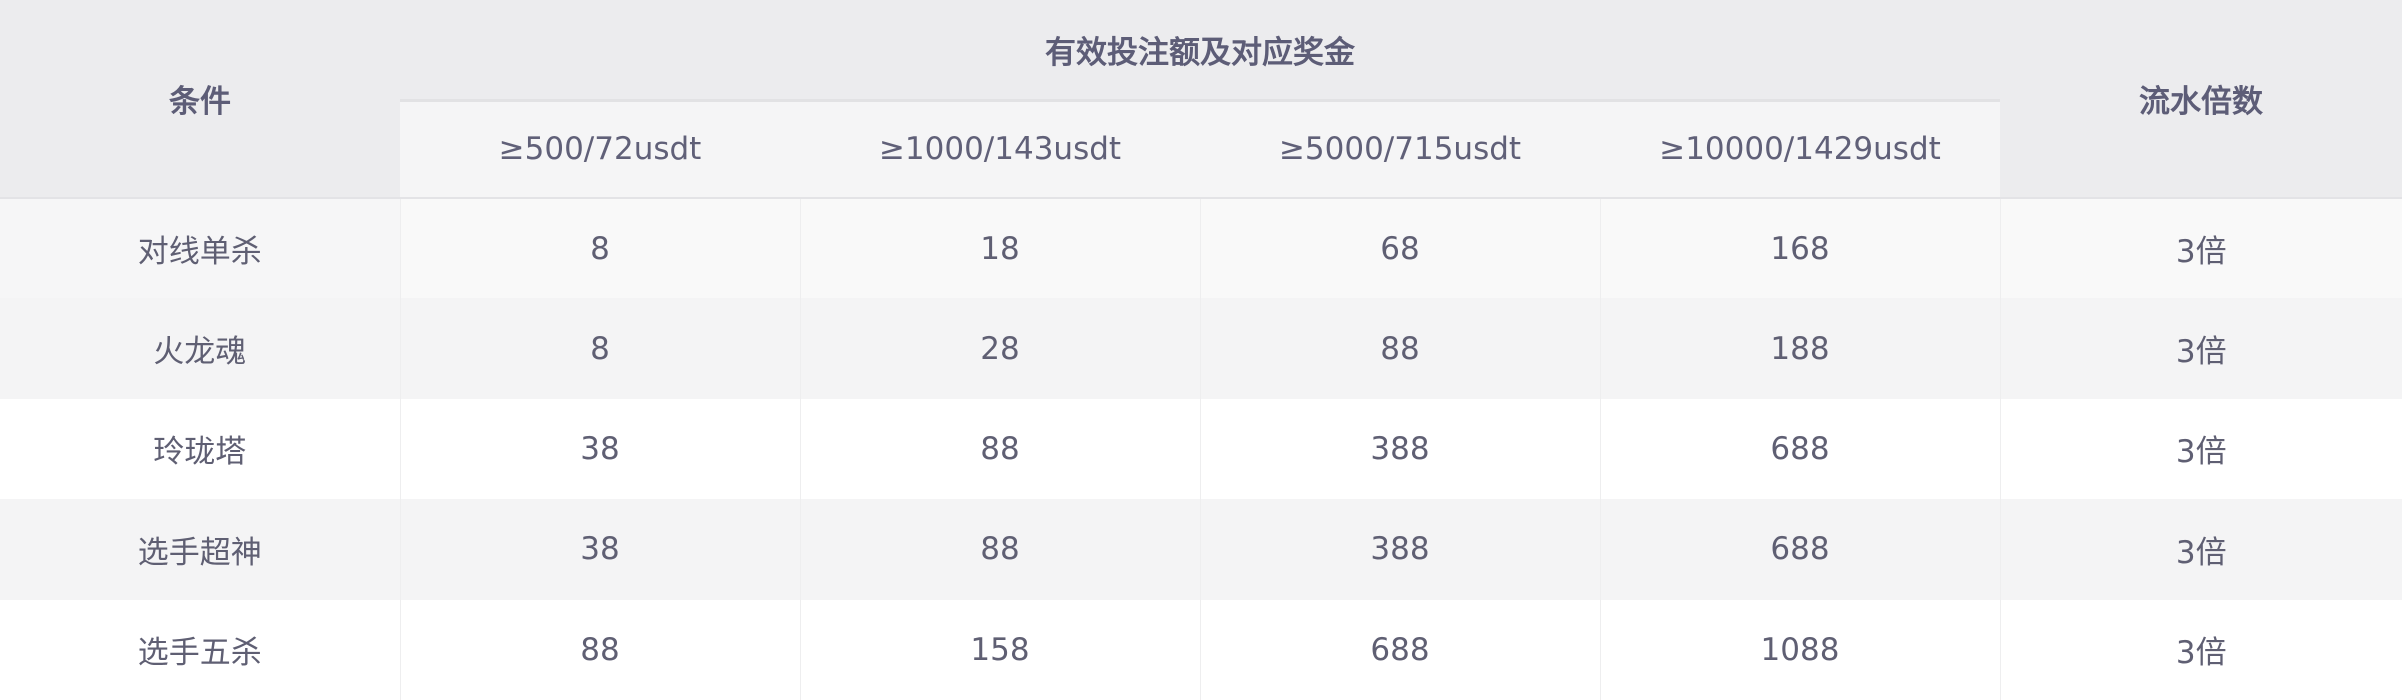 This screenshot has width=2402, height=700. I want to click on table-row: 玲珑塔 38 88 388 688 3倍, so click(1201, 449).